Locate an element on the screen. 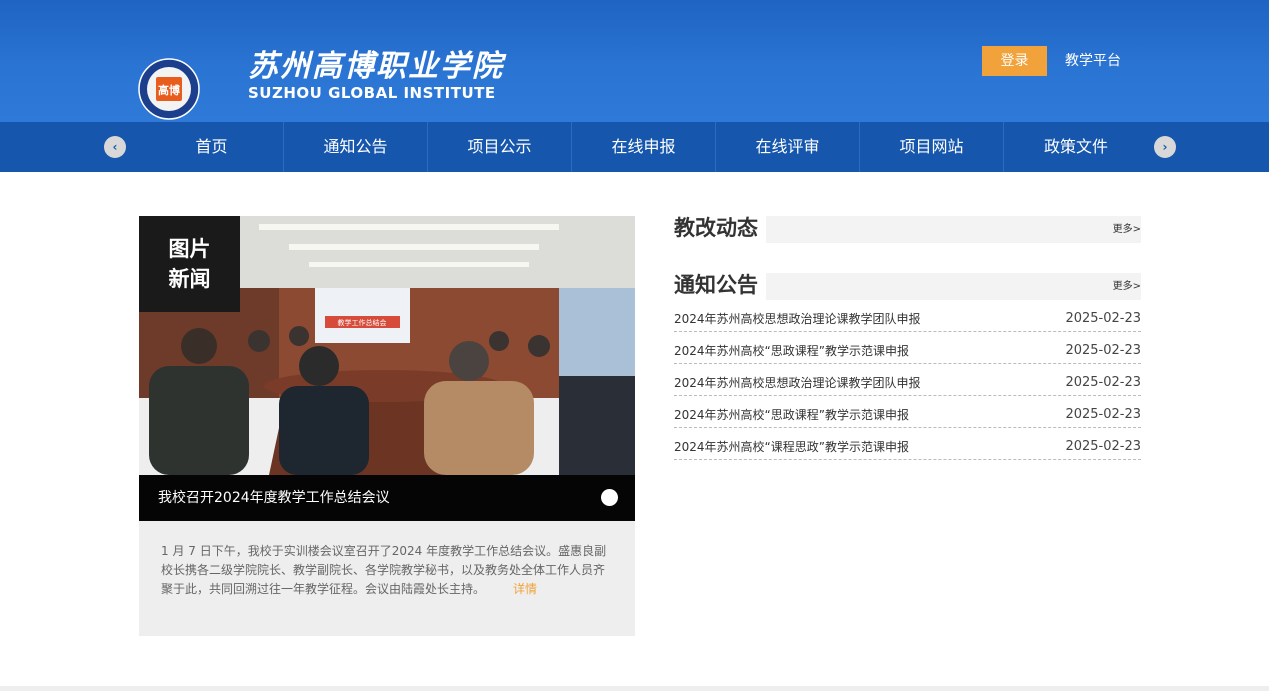 This screenshot has width=1269, height=691. news-detail-link: 详情 is located at coordinates (525, 589).